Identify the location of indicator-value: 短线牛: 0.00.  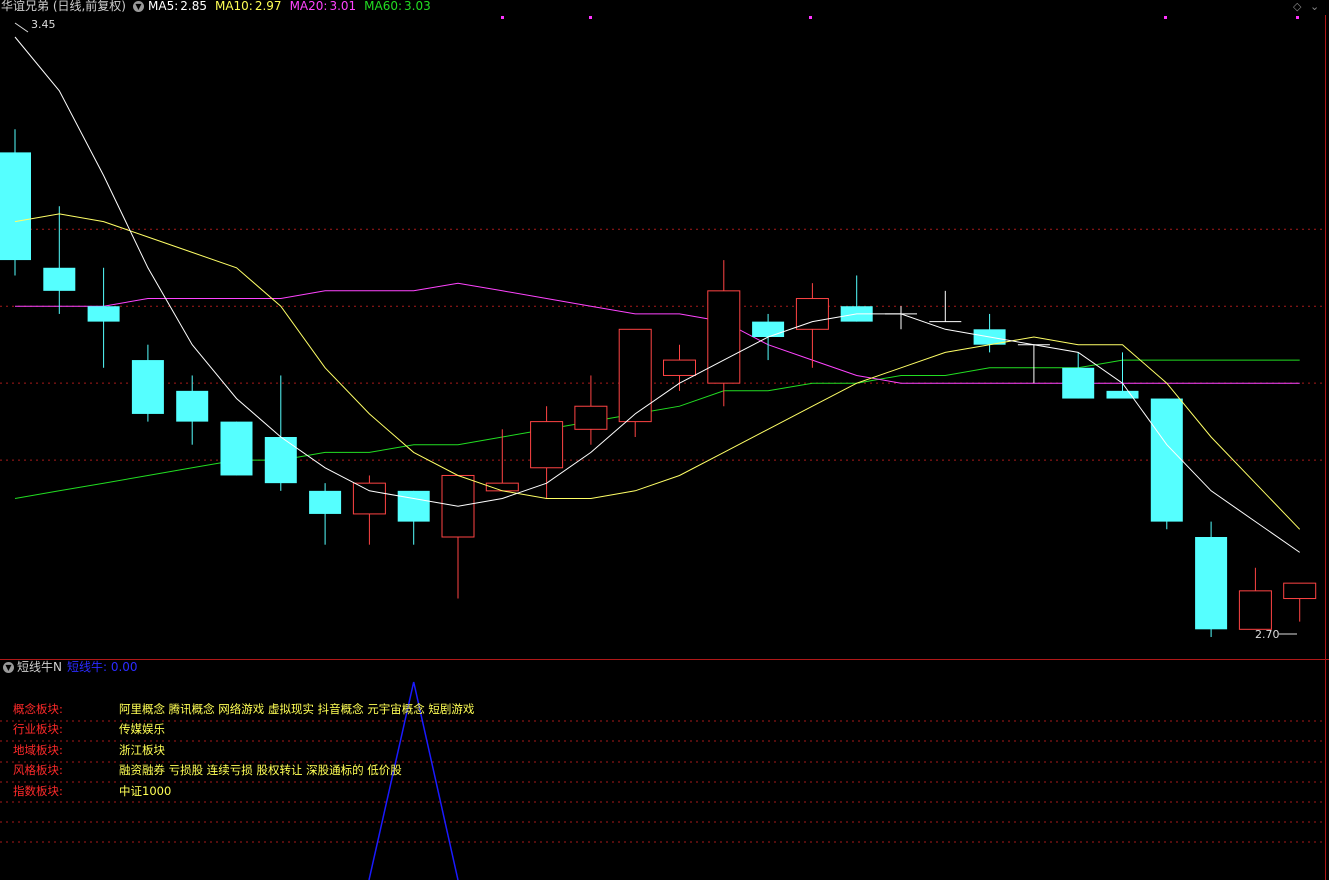
(102, 667).